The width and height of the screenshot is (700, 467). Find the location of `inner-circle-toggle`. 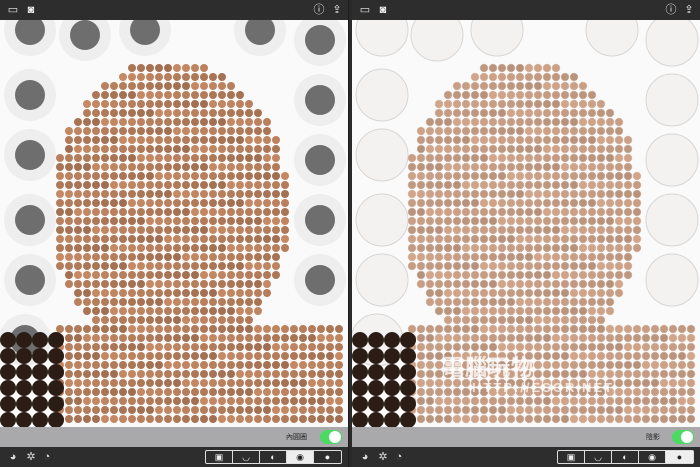

inner-circle-toggle is located at coordinates (331, 437).